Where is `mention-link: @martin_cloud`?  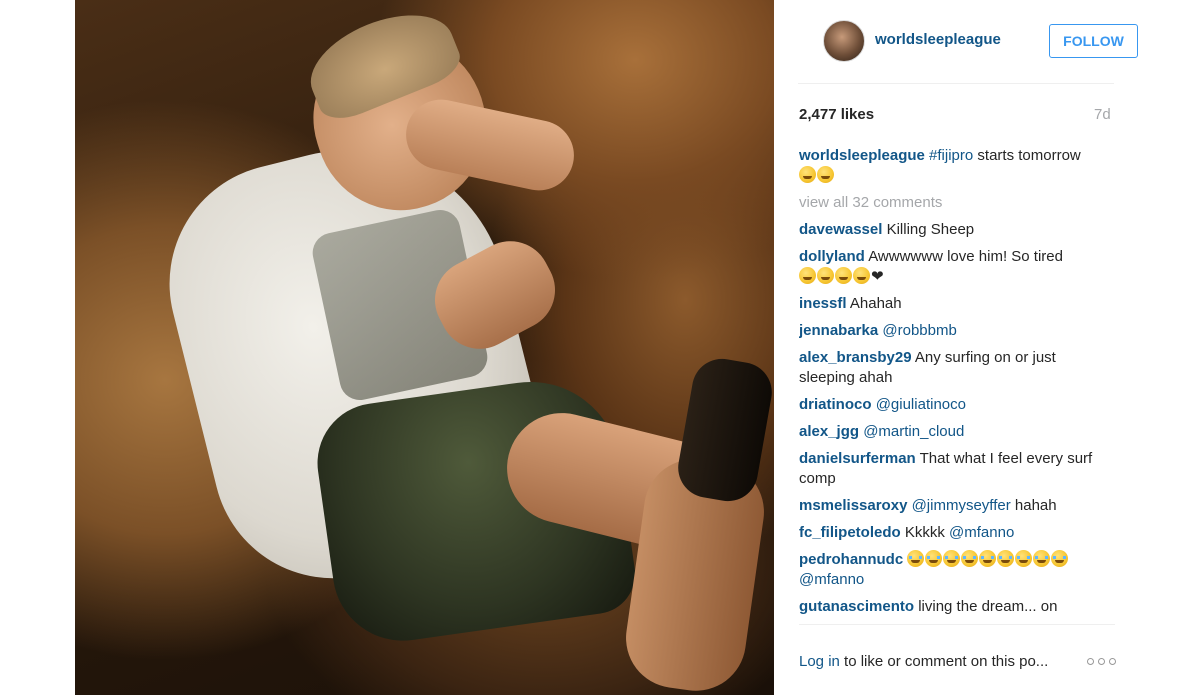
mention-link: @martin_cloud is located at coordinates (913, 431).